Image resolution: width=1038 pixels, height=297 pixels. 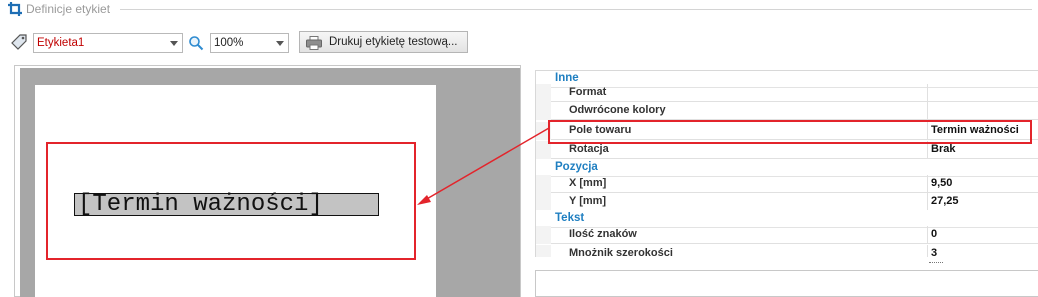 I want to click on property-description-panel, so click(x=786, y=283).